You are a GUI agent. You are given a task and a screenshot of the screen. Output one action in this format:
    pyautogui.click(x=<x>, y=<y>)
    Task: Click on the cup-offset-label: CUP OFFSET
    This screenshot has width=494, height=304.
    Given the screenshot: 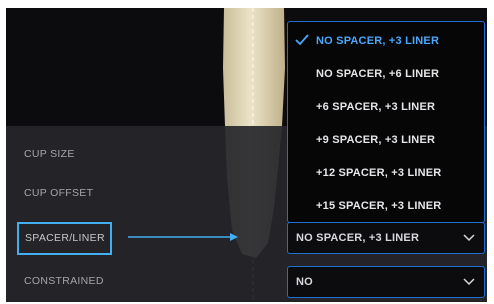 What is the action you would take?
    pyautogui.click(x=59, y=193)
    